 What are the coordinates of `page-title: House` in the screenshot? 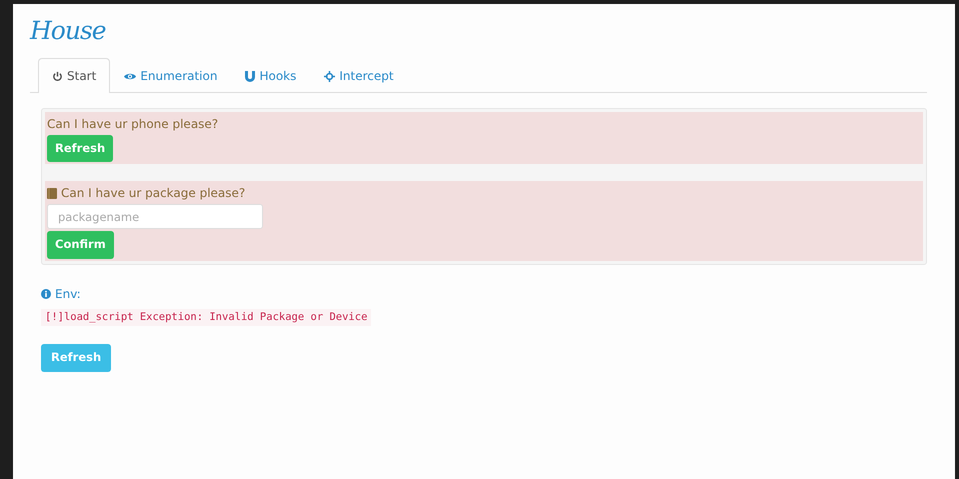 It's located at (68, 31).